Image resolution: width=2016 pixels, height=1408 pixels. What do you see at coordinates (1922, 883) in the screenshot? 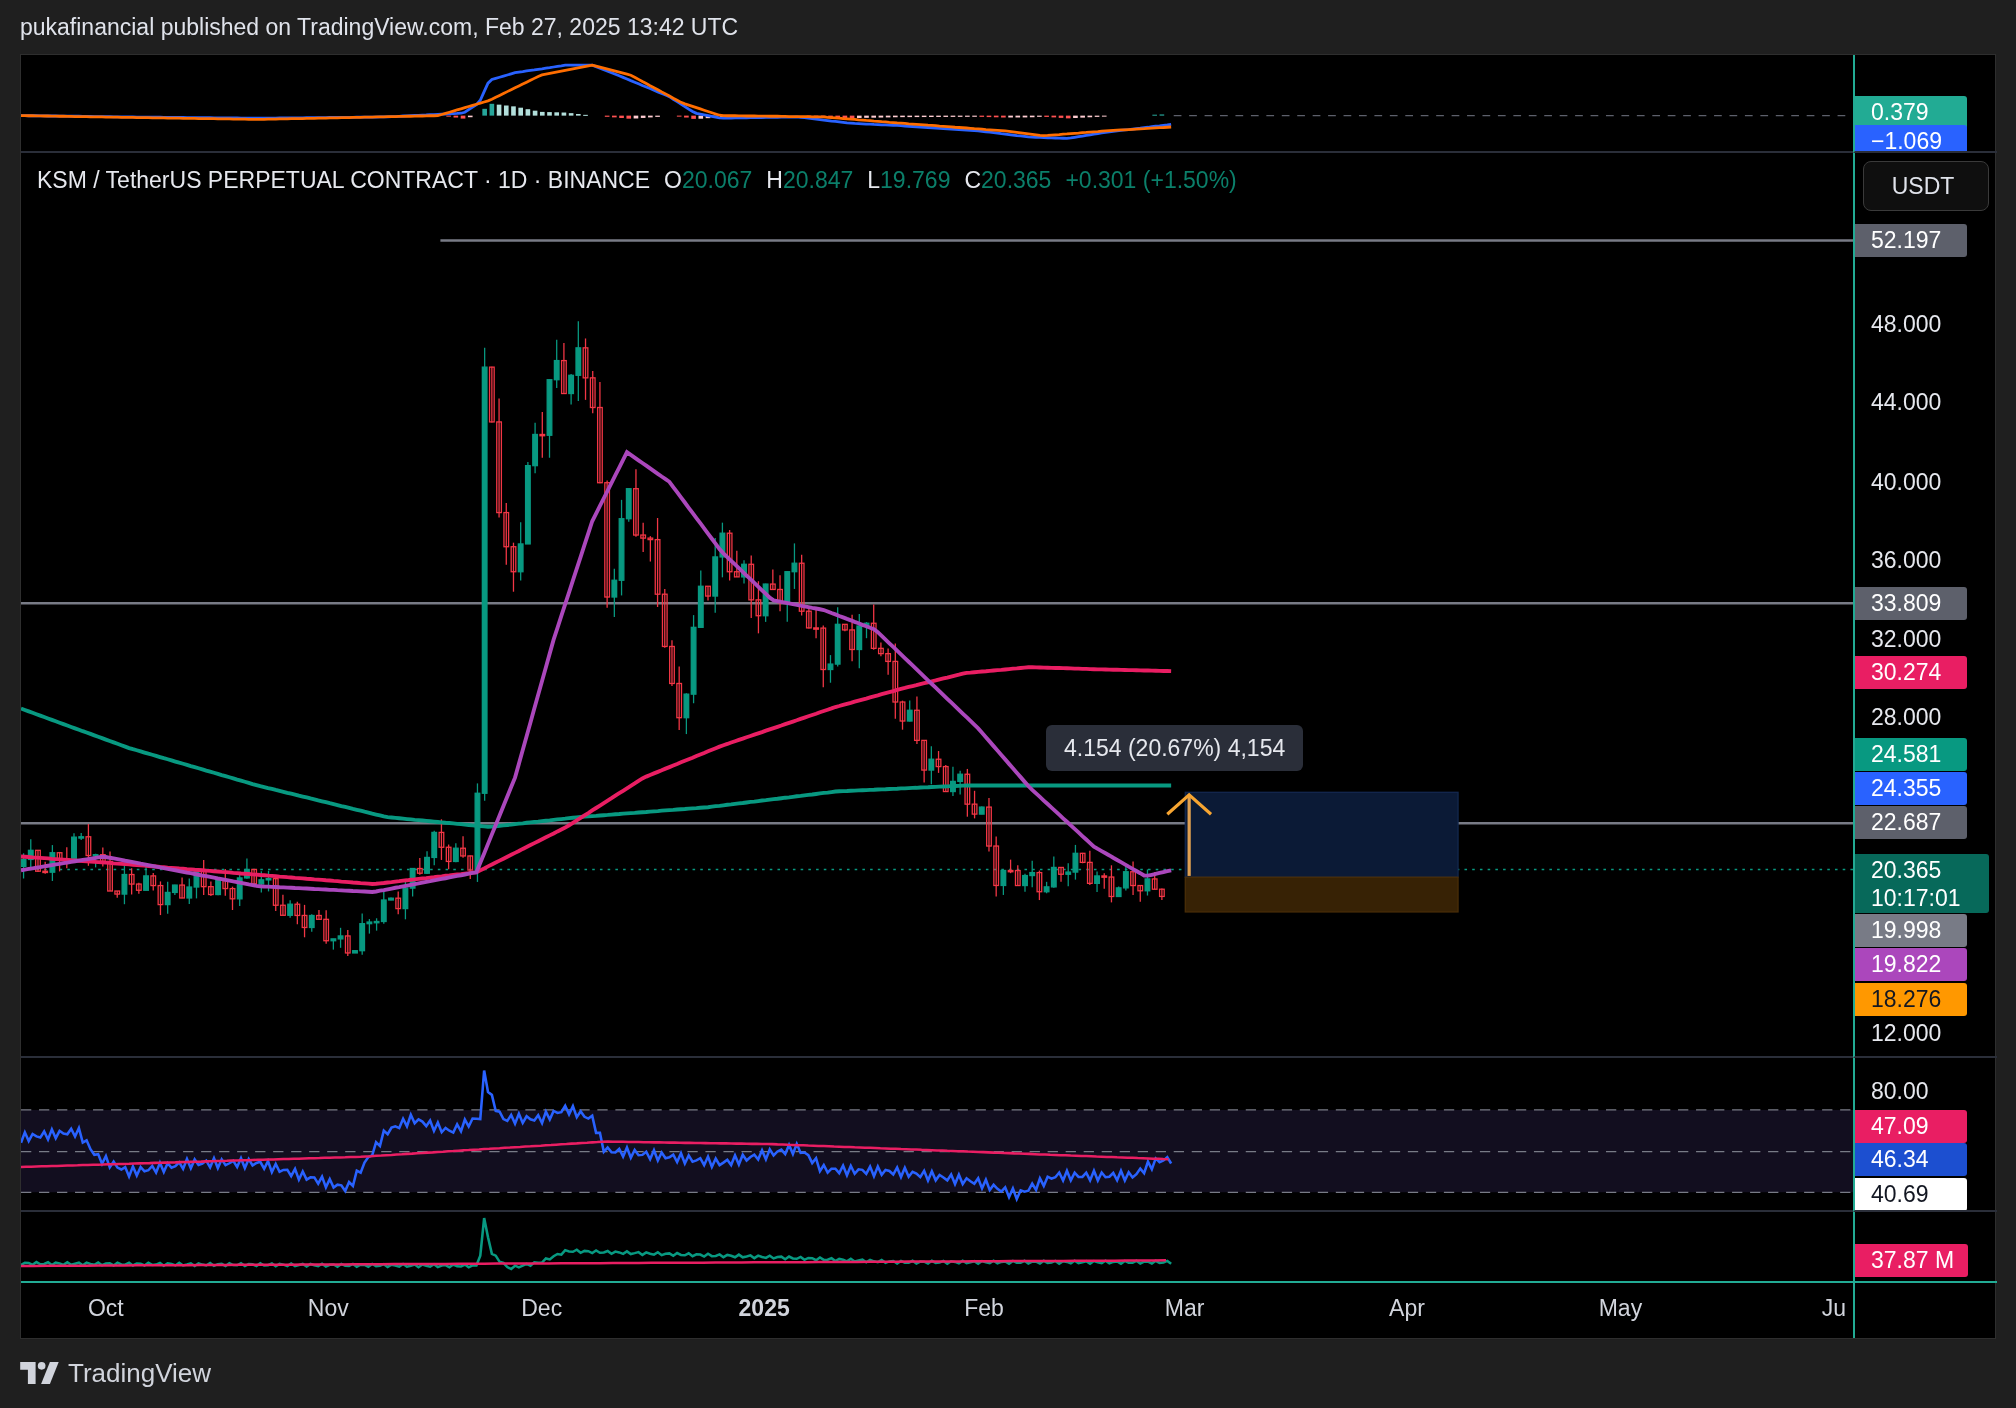
I see `price-scale-badge: 20.365 10:17:01` at bounding box center [1922, 883].